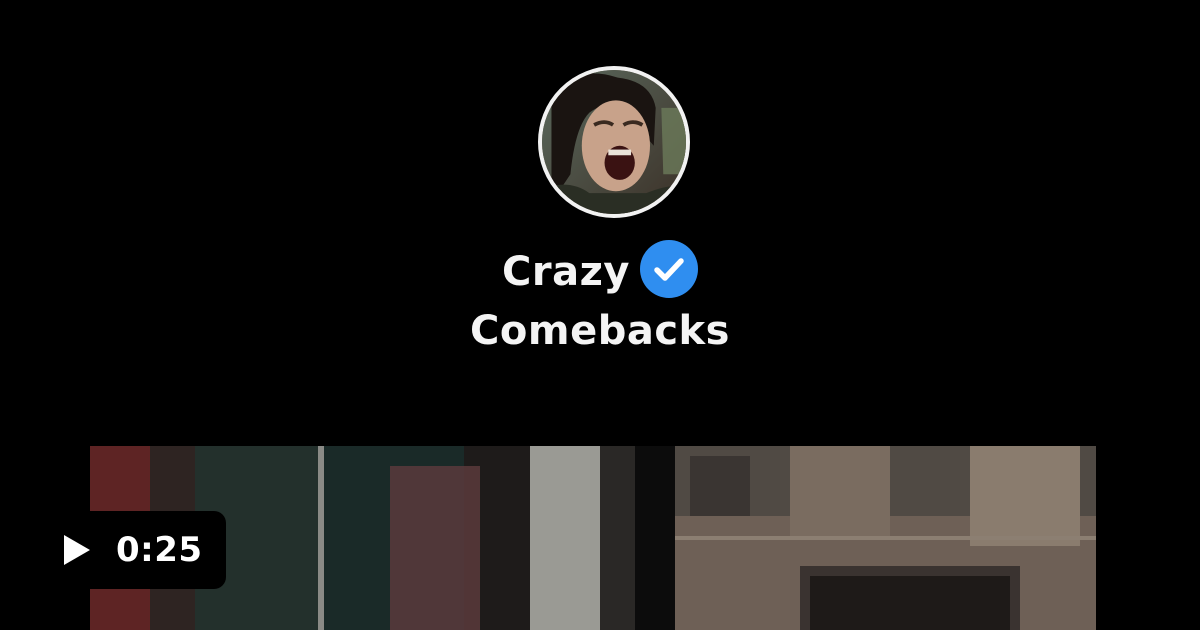 Image resolution: width=1200 pixels, height=630 pixels. I want to click on verified-check-icon, so click(668, 269).